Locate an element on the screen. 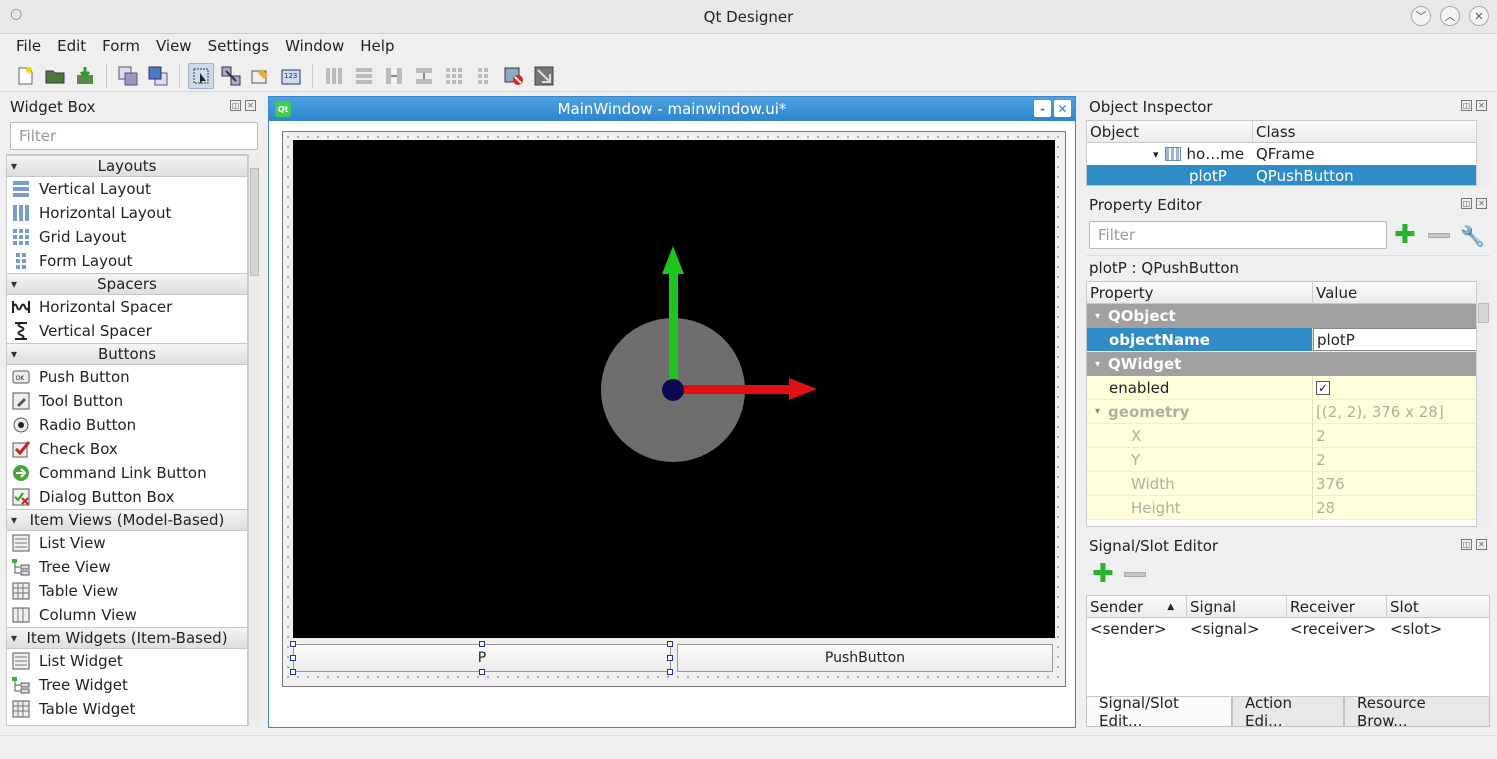 The height and width of the screenshot is (759, 1497). column-class: Class is located at coordinates (1365, 131).